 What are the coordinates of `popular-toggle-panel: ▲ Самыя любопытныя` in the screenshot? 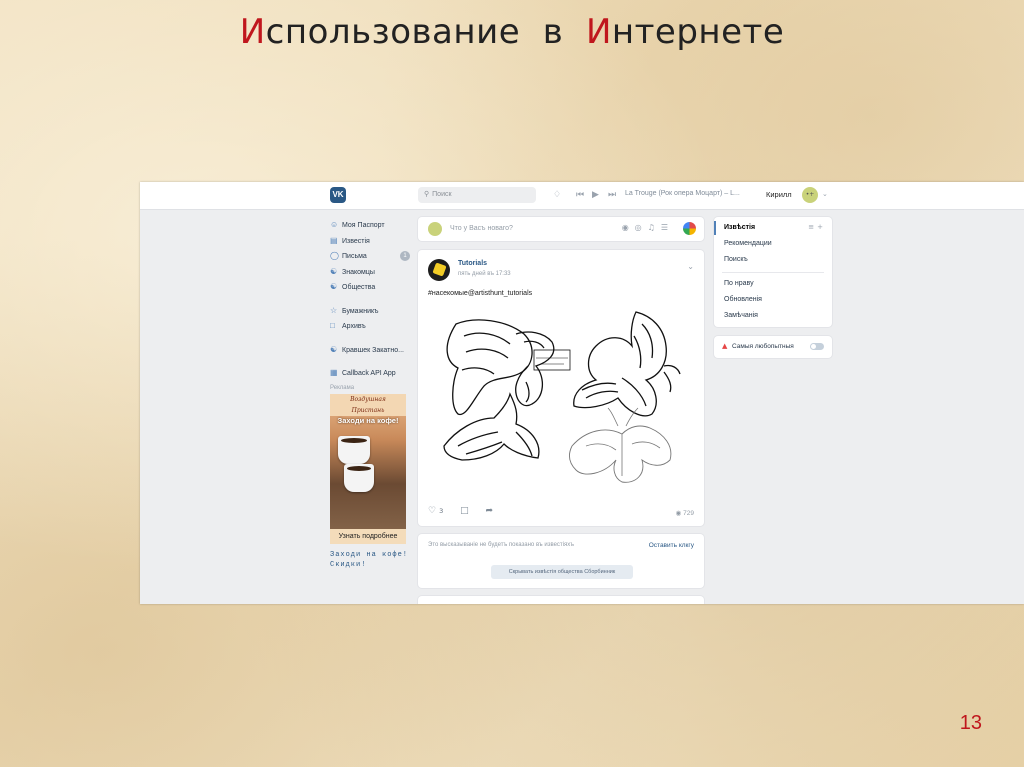 It's located at (773, 347).